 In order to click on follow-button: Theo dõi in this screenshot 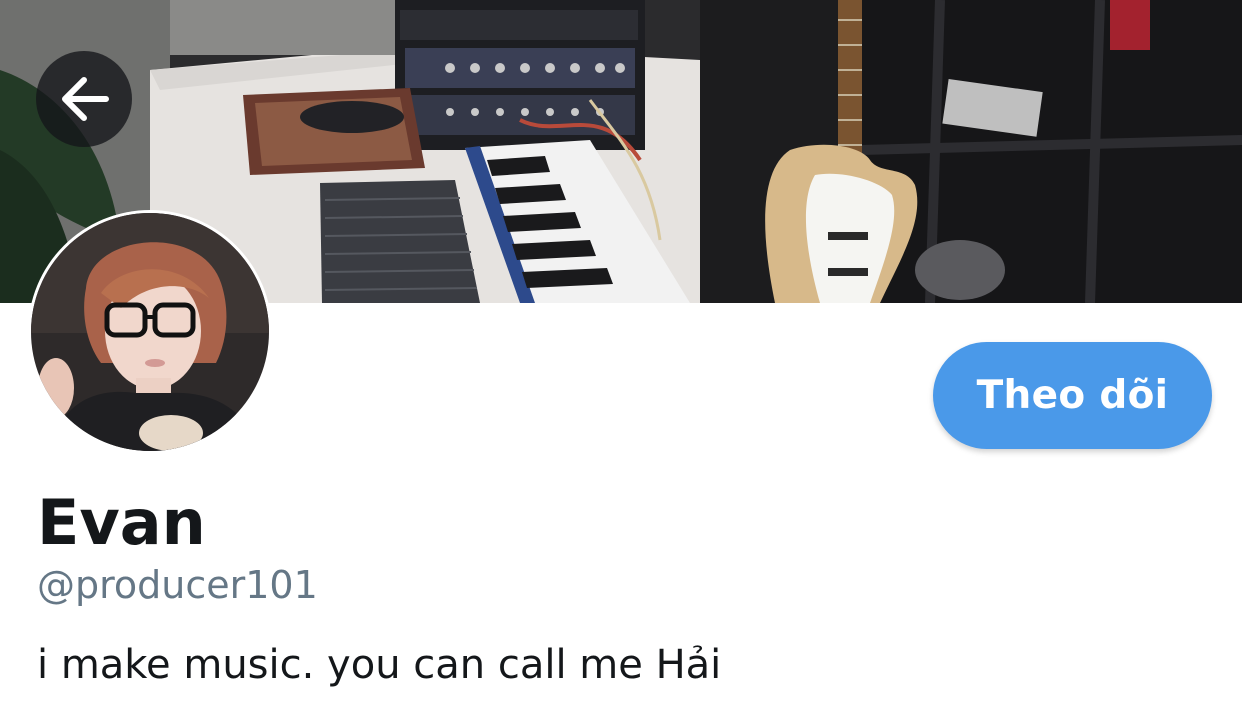, I will do `click(1072, 395)`.